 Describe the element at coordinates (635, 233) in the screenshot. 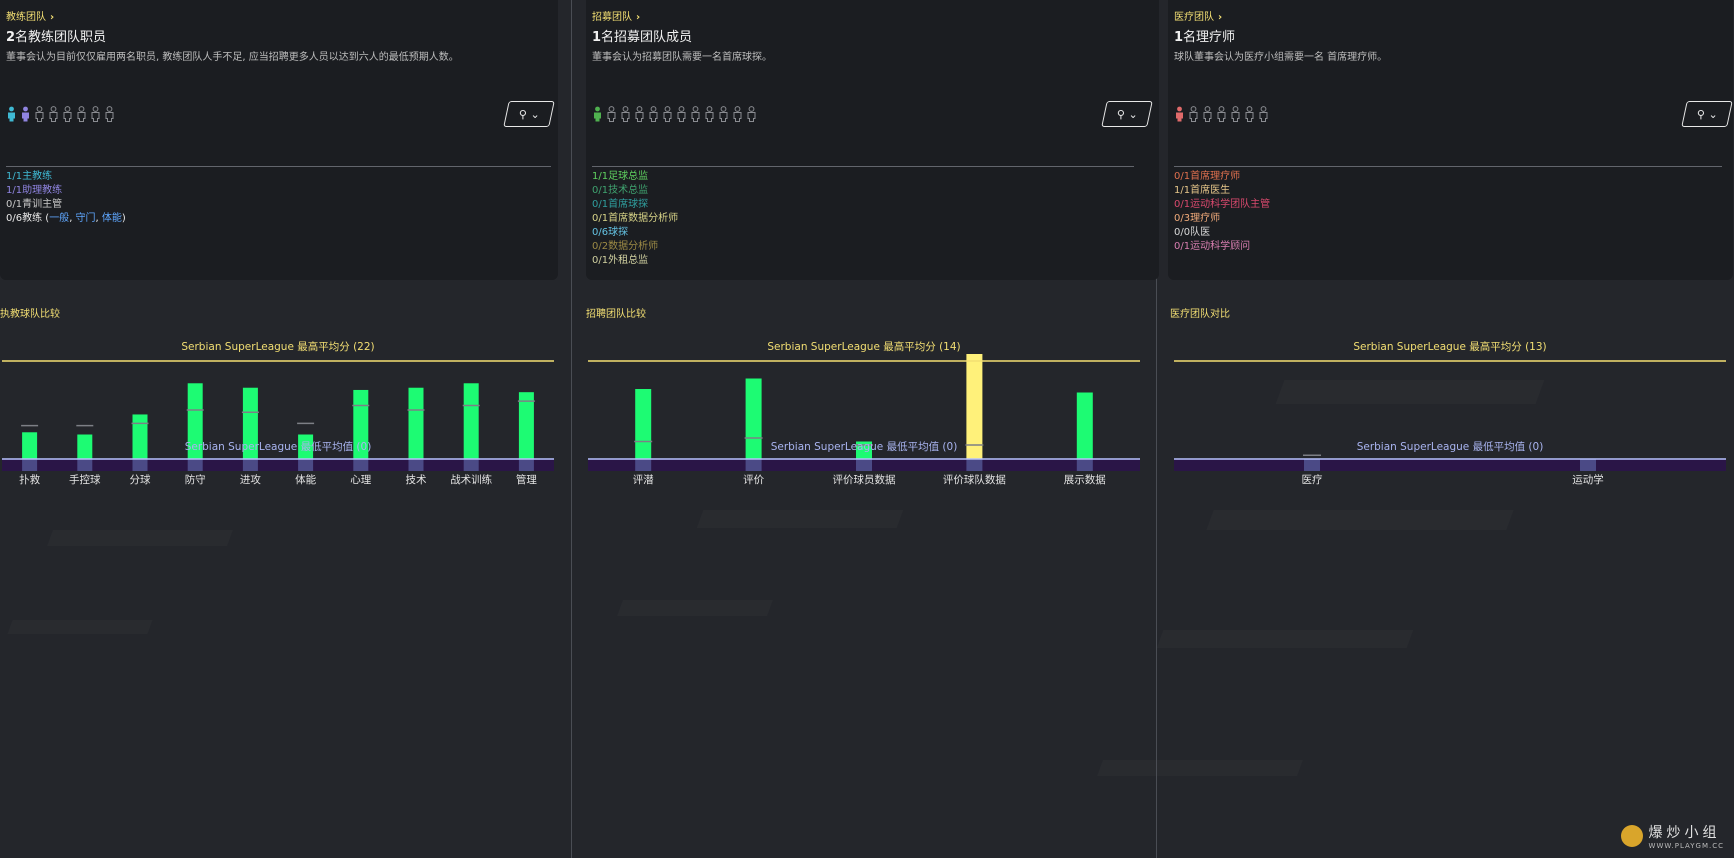

I see `role-scouts: 0/6球探` at that location.